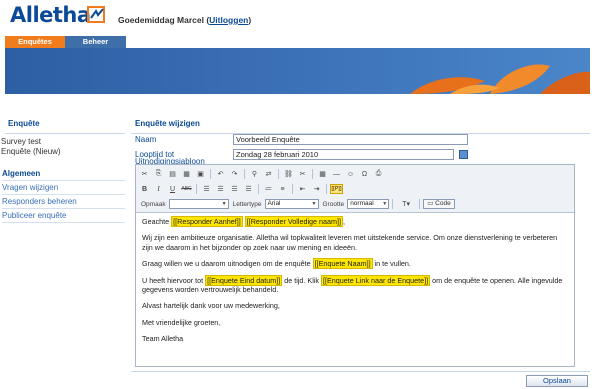 This screenshot has height=389, width=595. Describe the element at coordinates (268, 189) in the screenshot. I see `ordered-list-icon: ≔` at that location.